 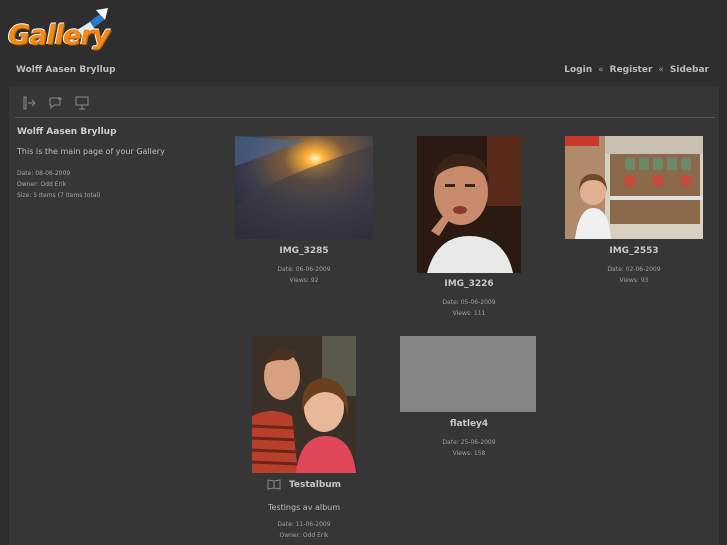 I want to click on item-date: Date: 02-06-2009, so click(x=634, y=269).